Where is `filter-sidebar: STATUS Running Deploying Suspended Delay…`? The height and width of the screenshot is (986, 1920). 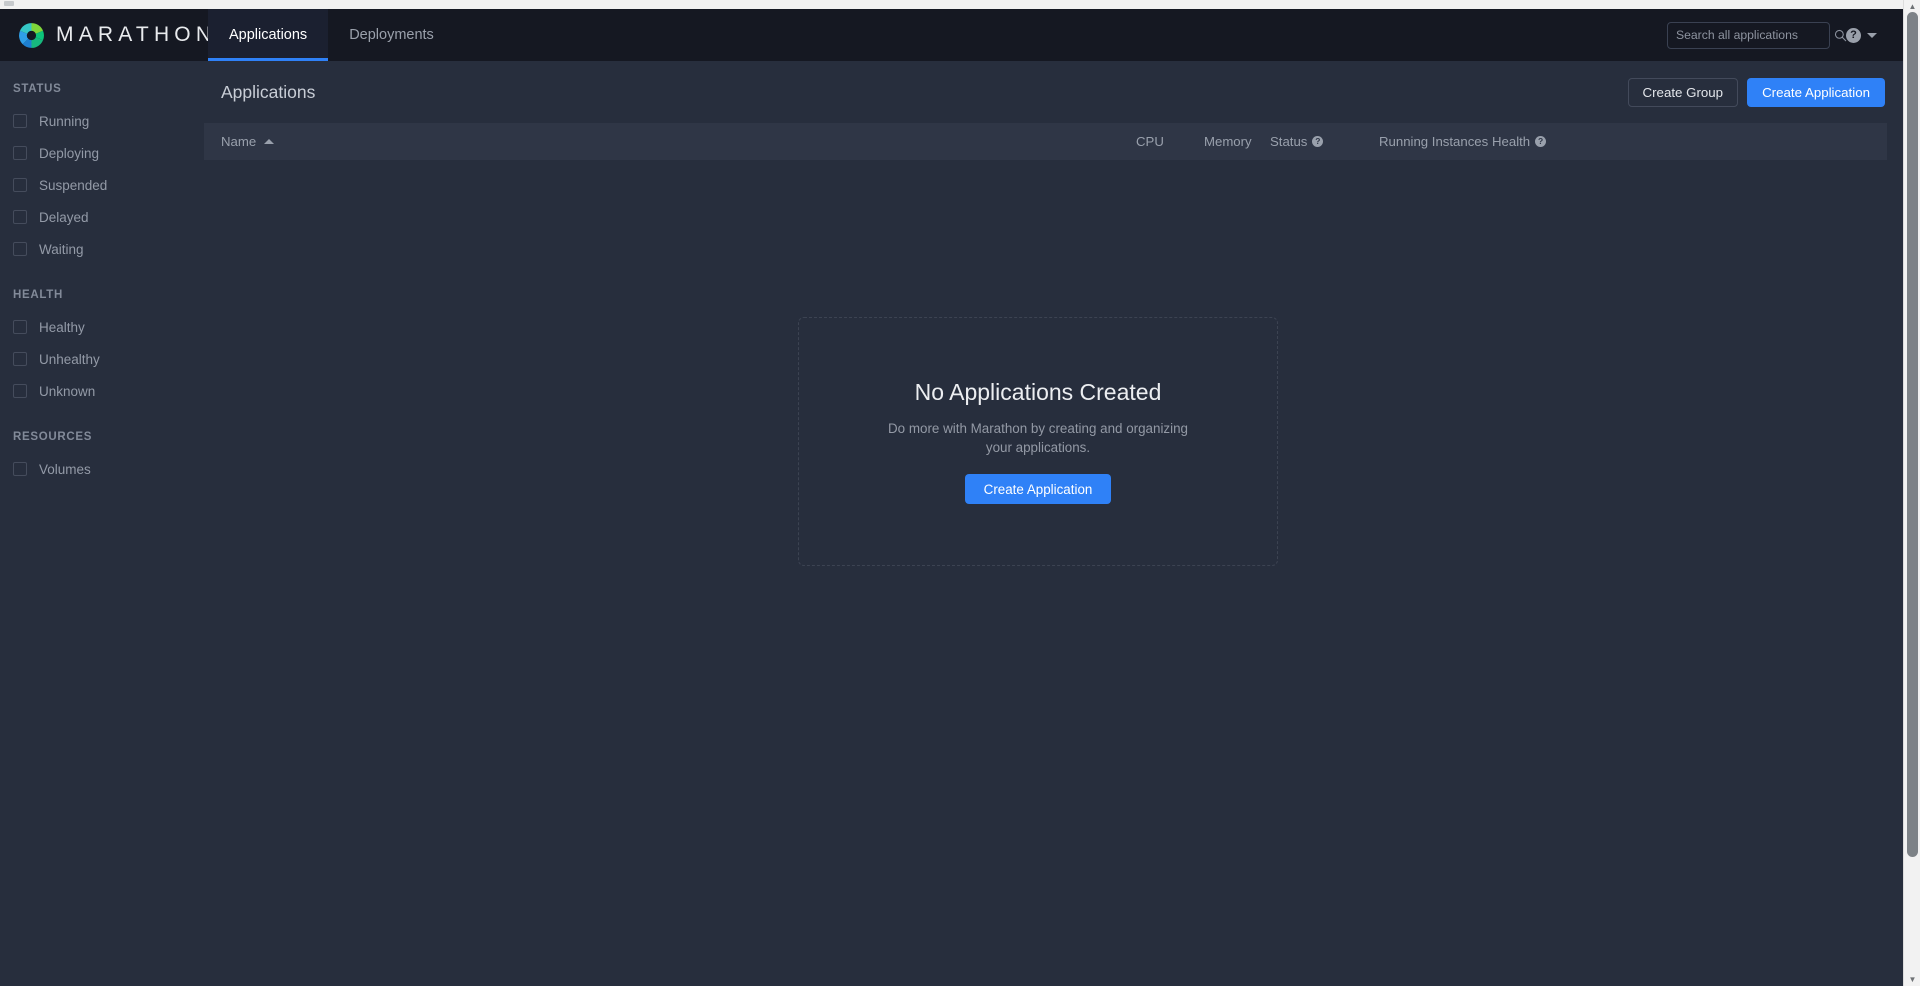 filter-sidebar: STATUS Running Deploying Suspended Delay… is located at coordinates (102, 523).